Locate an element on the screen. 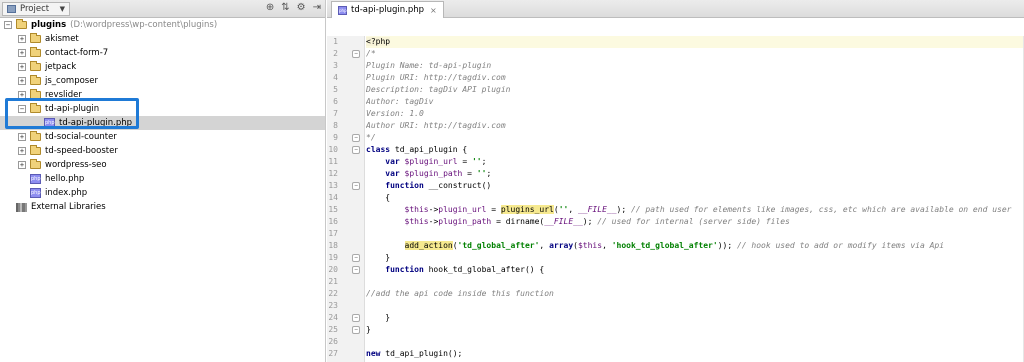 This screenshot has width=1024, height=362. line-number: 25 − is located at coordinates (345, 330).